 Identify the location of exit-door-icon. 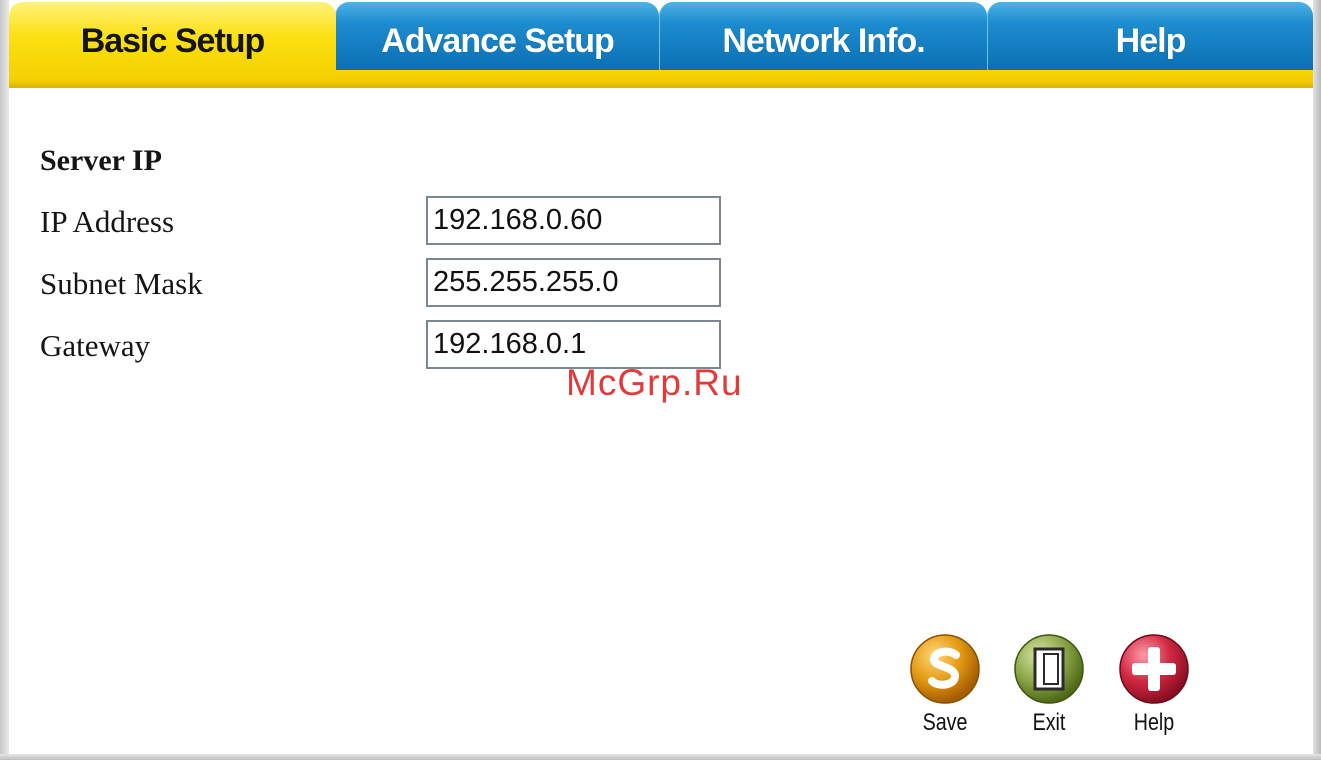
(1049, 669).